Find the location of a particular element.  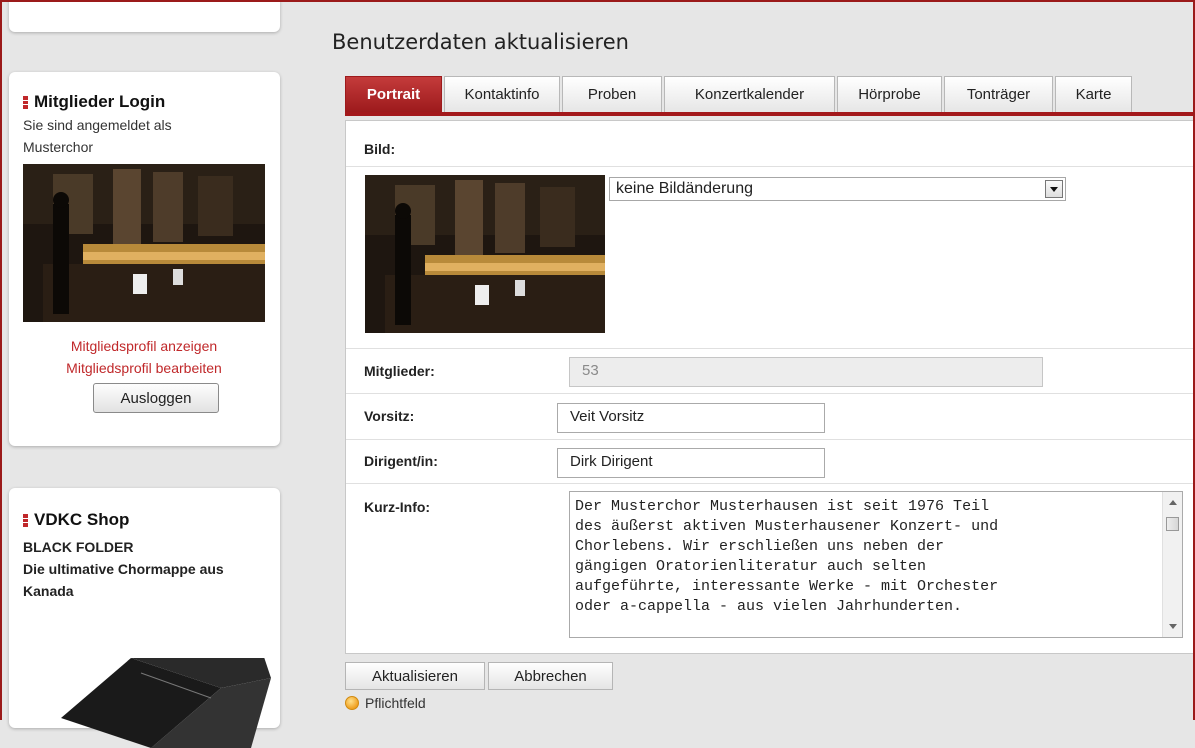

page-title: Benutzerdaten aktualisieren is located at coordinates (480, 42).